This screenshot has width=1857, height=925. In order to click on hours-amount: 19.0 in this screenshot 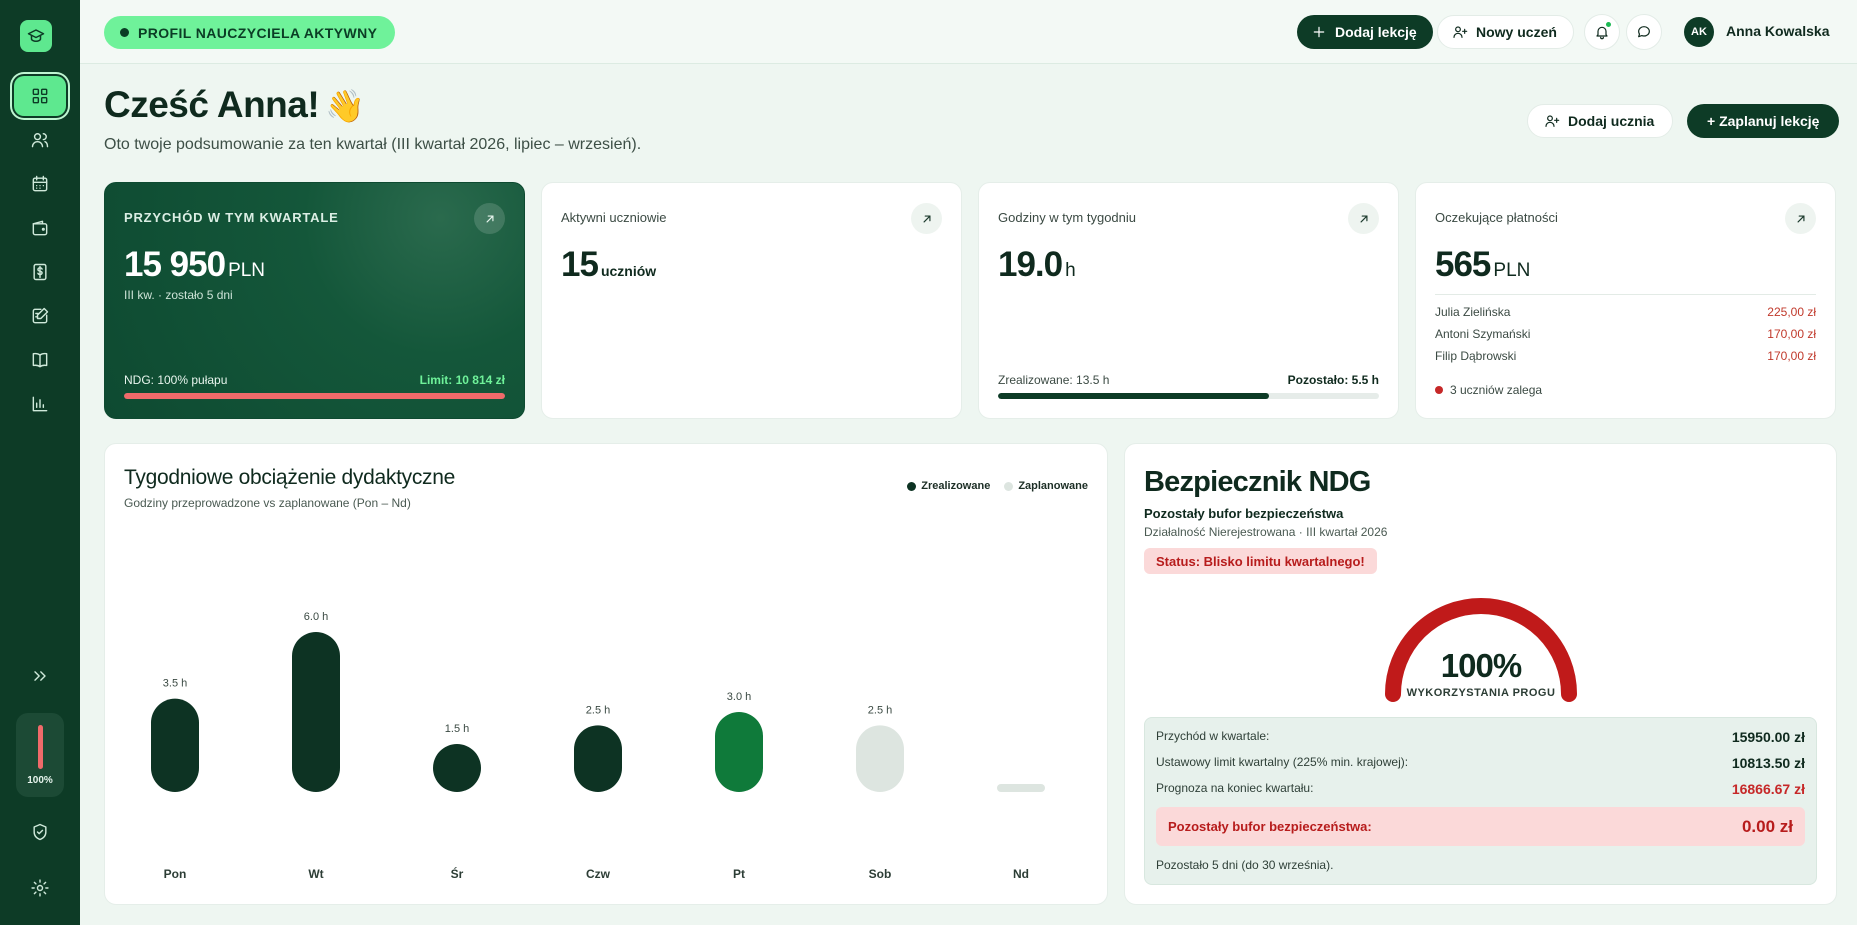, I will do `click(1030, 264)`.